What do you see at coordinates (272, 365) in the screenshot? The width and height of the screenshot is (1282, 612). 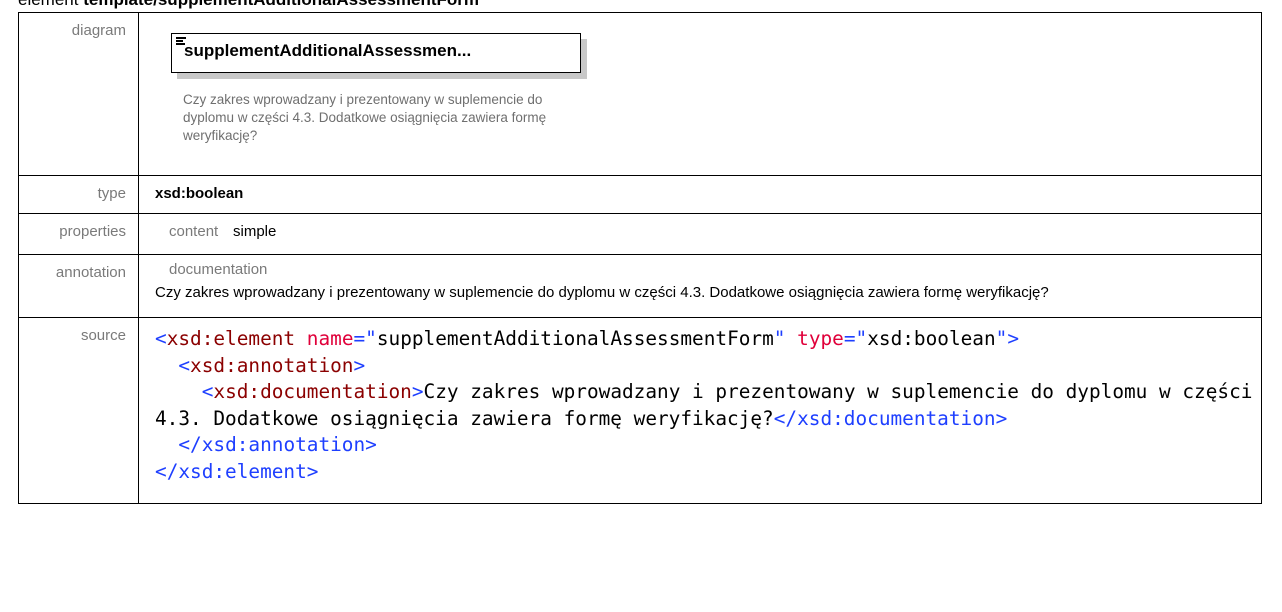 I see `src-annotation-tag: xsd:annotation` at bounding box center [272, 365].